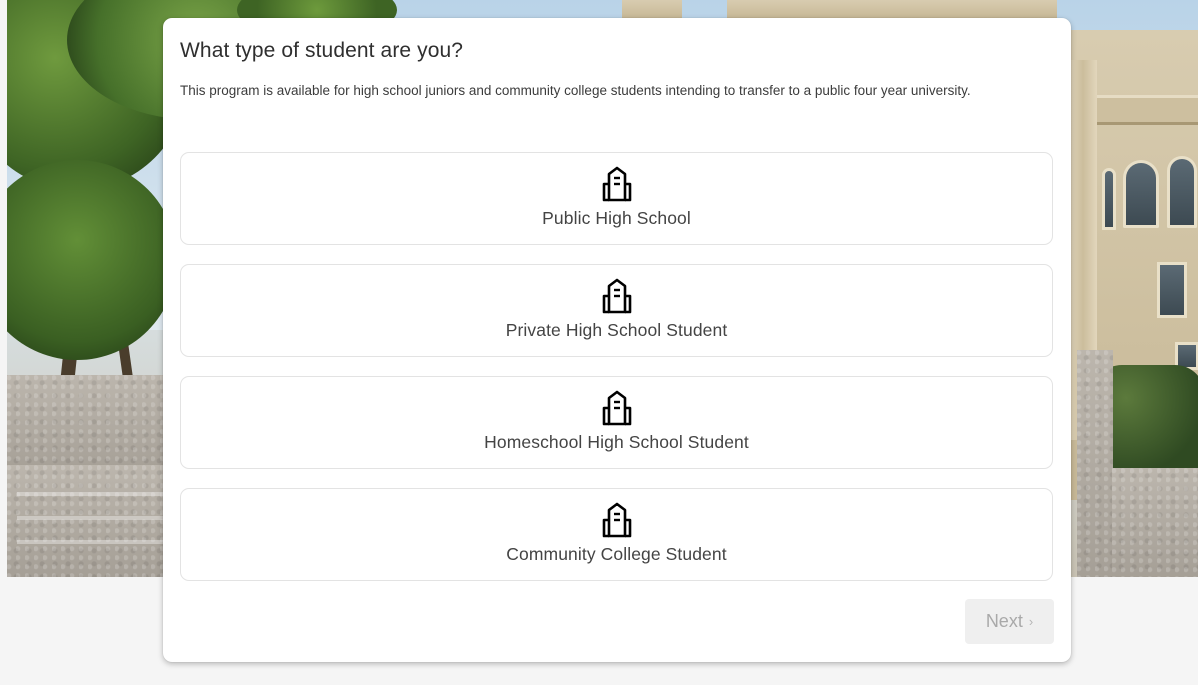  I want to click on next-button: Next ›, so click(1009, 621).